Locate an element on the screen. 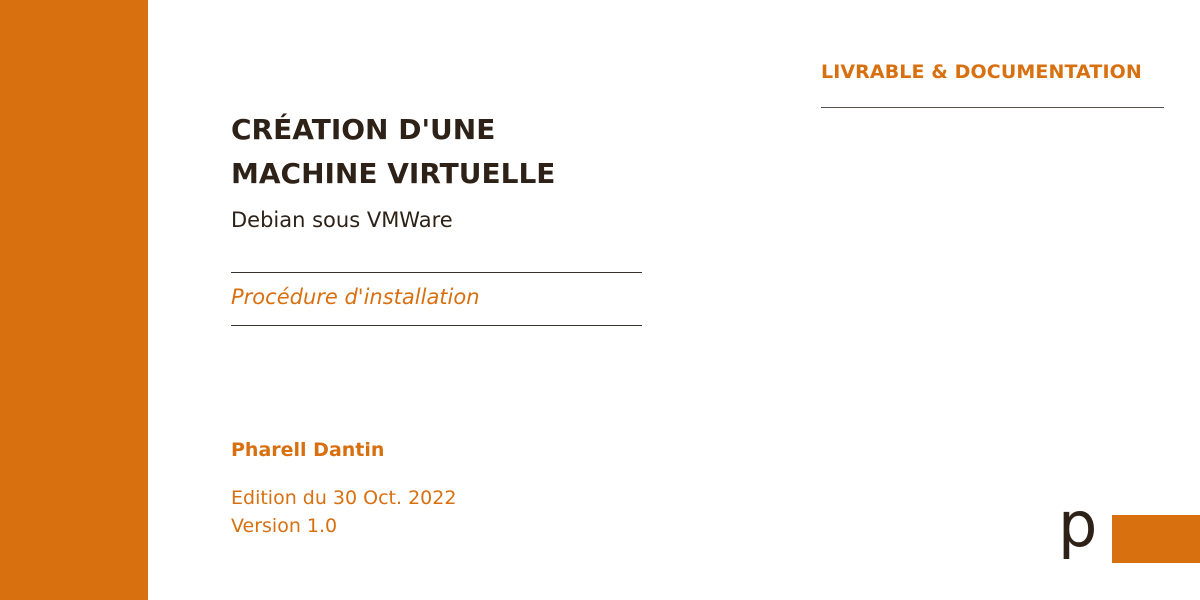 This screenshot has width=1200, height=600. title-line-2: MACHINE VIRTUELLE is located at coordinates (393, 173).